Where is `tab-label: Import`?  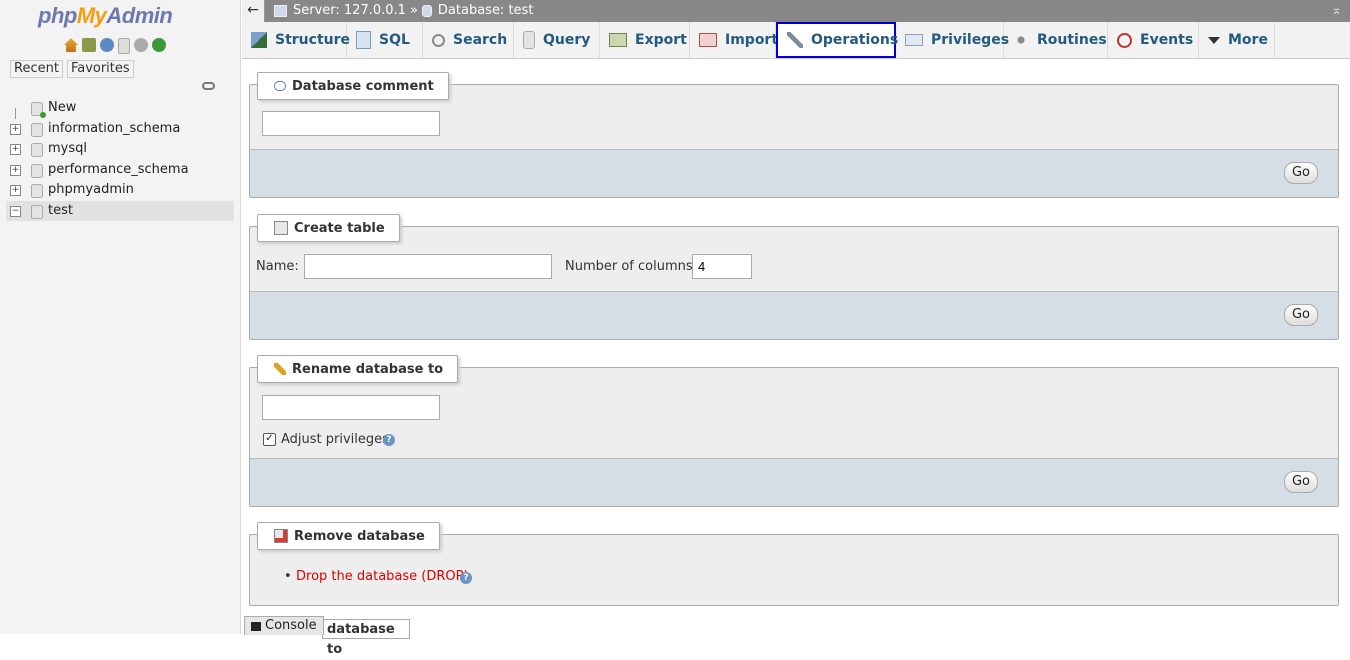
tab-label: Import is located at coordinates (752, 40).